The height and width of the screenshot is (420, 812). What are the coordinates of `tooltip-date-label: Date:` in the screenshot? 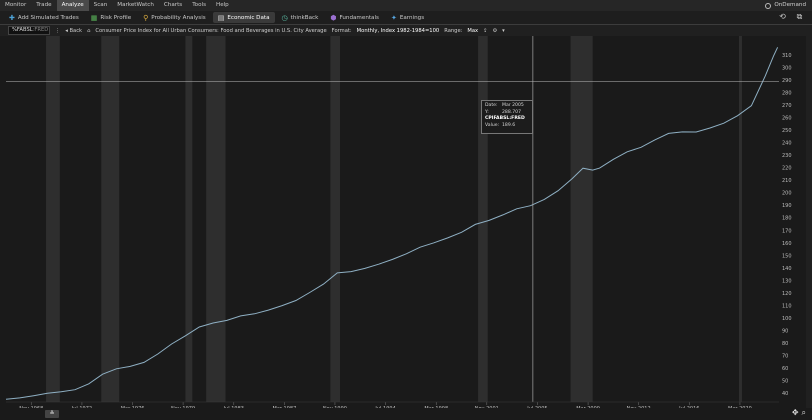 It's located at (491, 105).